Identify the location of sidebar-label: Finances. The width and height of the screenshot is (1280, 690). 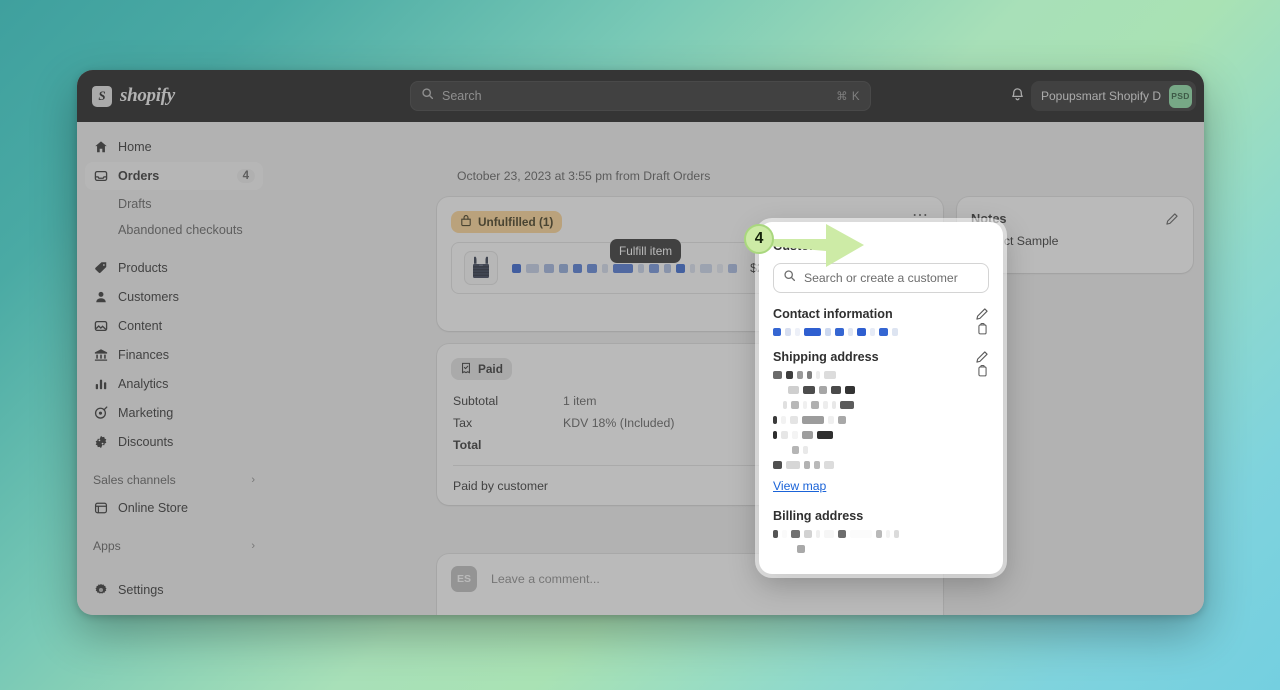
(144, 355).